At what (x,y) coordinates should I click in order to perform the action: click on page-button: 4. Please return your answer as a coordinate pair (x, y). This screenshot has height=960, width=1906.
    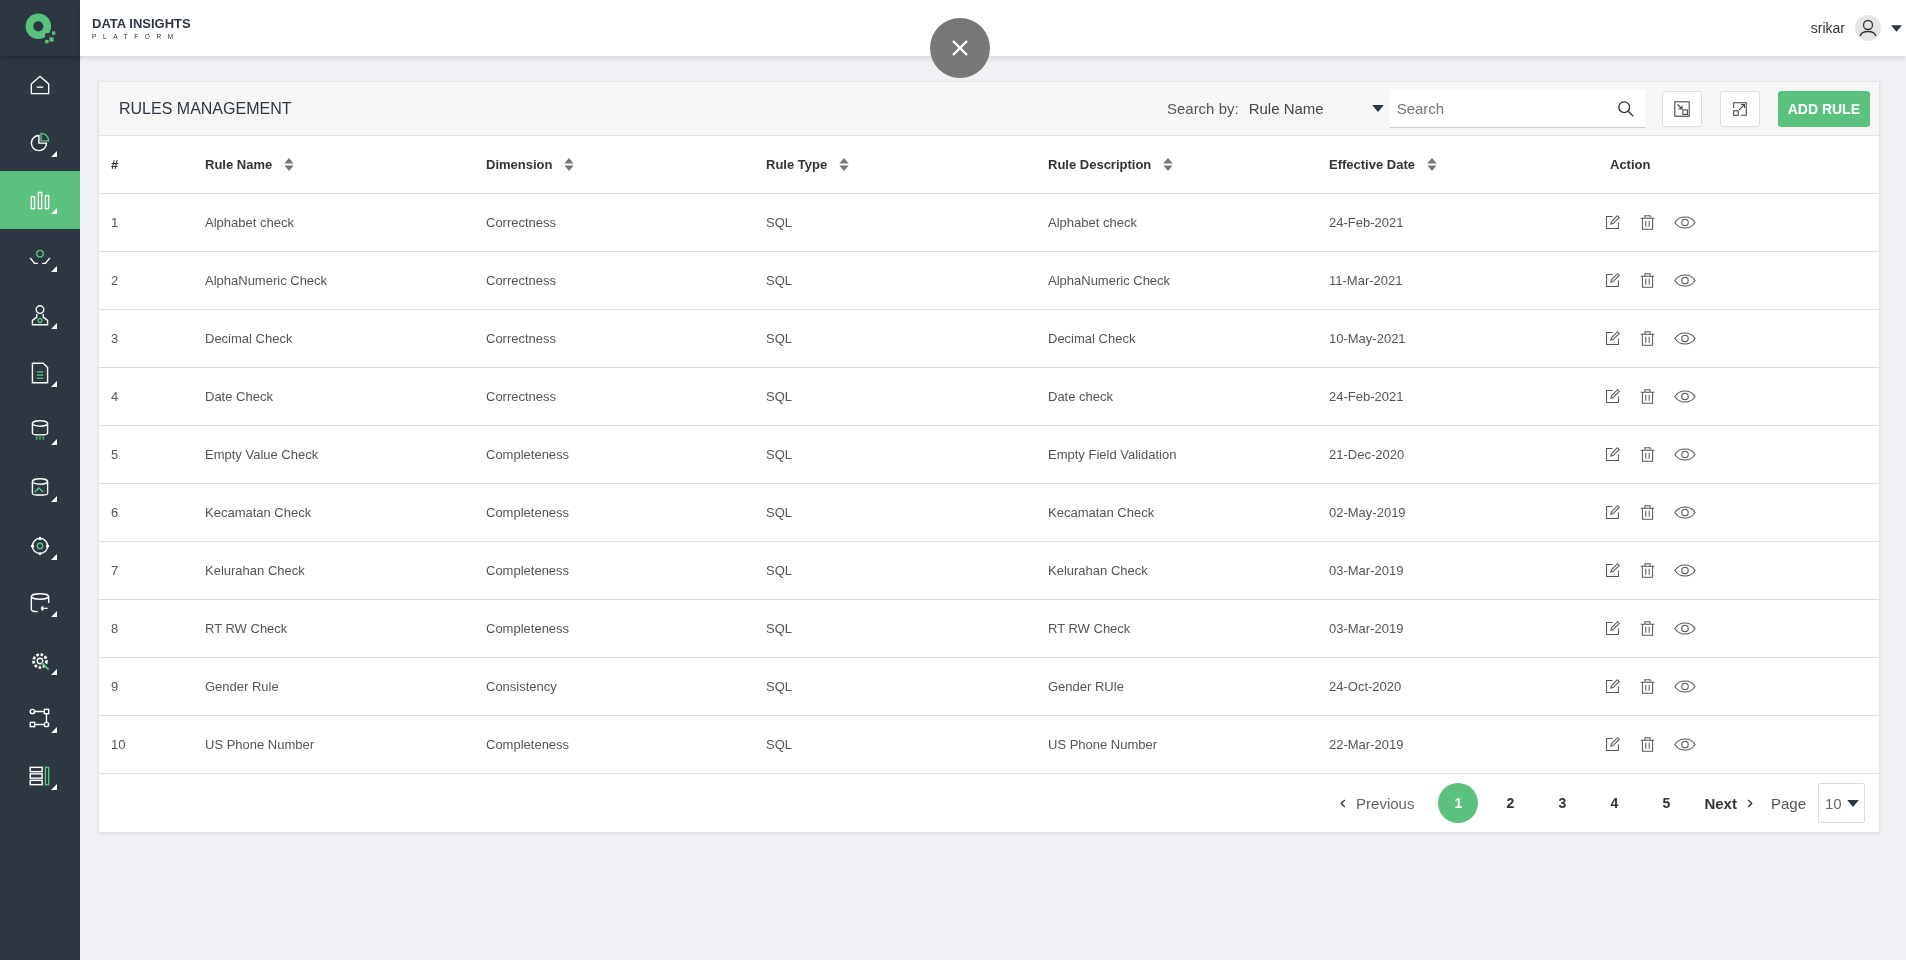
    Looking at the image, I should click on (1614, 803).